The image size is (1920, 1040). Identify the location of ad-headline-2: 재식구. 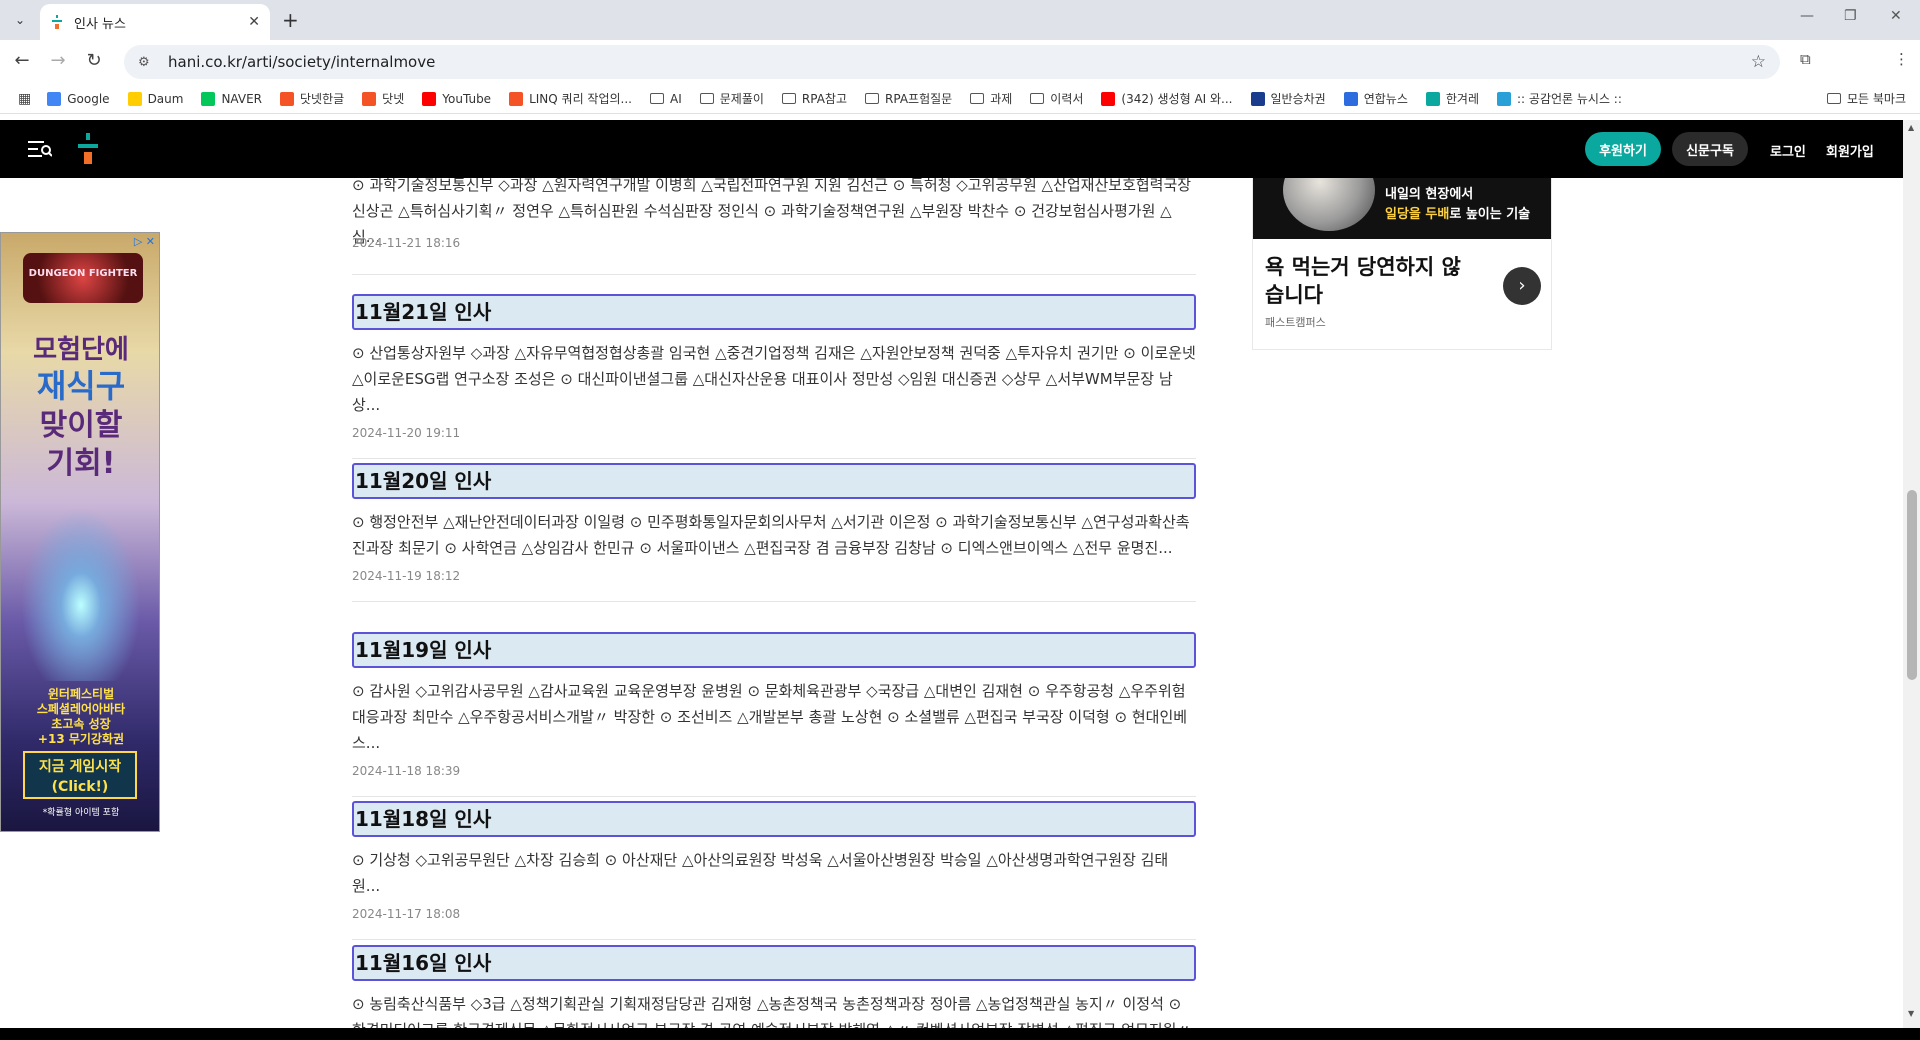
(81, 386).